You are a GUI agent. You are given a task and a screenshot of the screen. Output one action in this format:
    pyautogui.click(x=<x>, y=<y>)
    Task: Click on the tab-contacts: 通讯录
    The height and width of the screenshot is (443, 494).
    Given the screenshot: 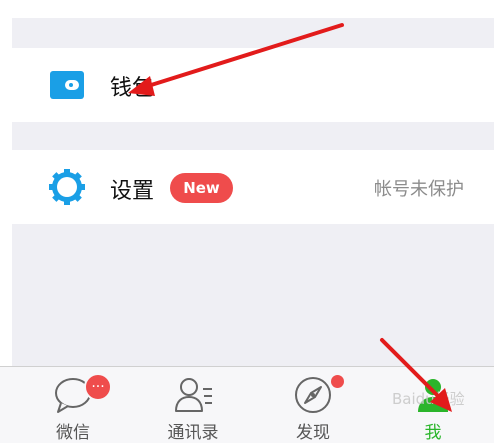 What is the action you would take?
    pyautogui.click(x=193, y=405)
    